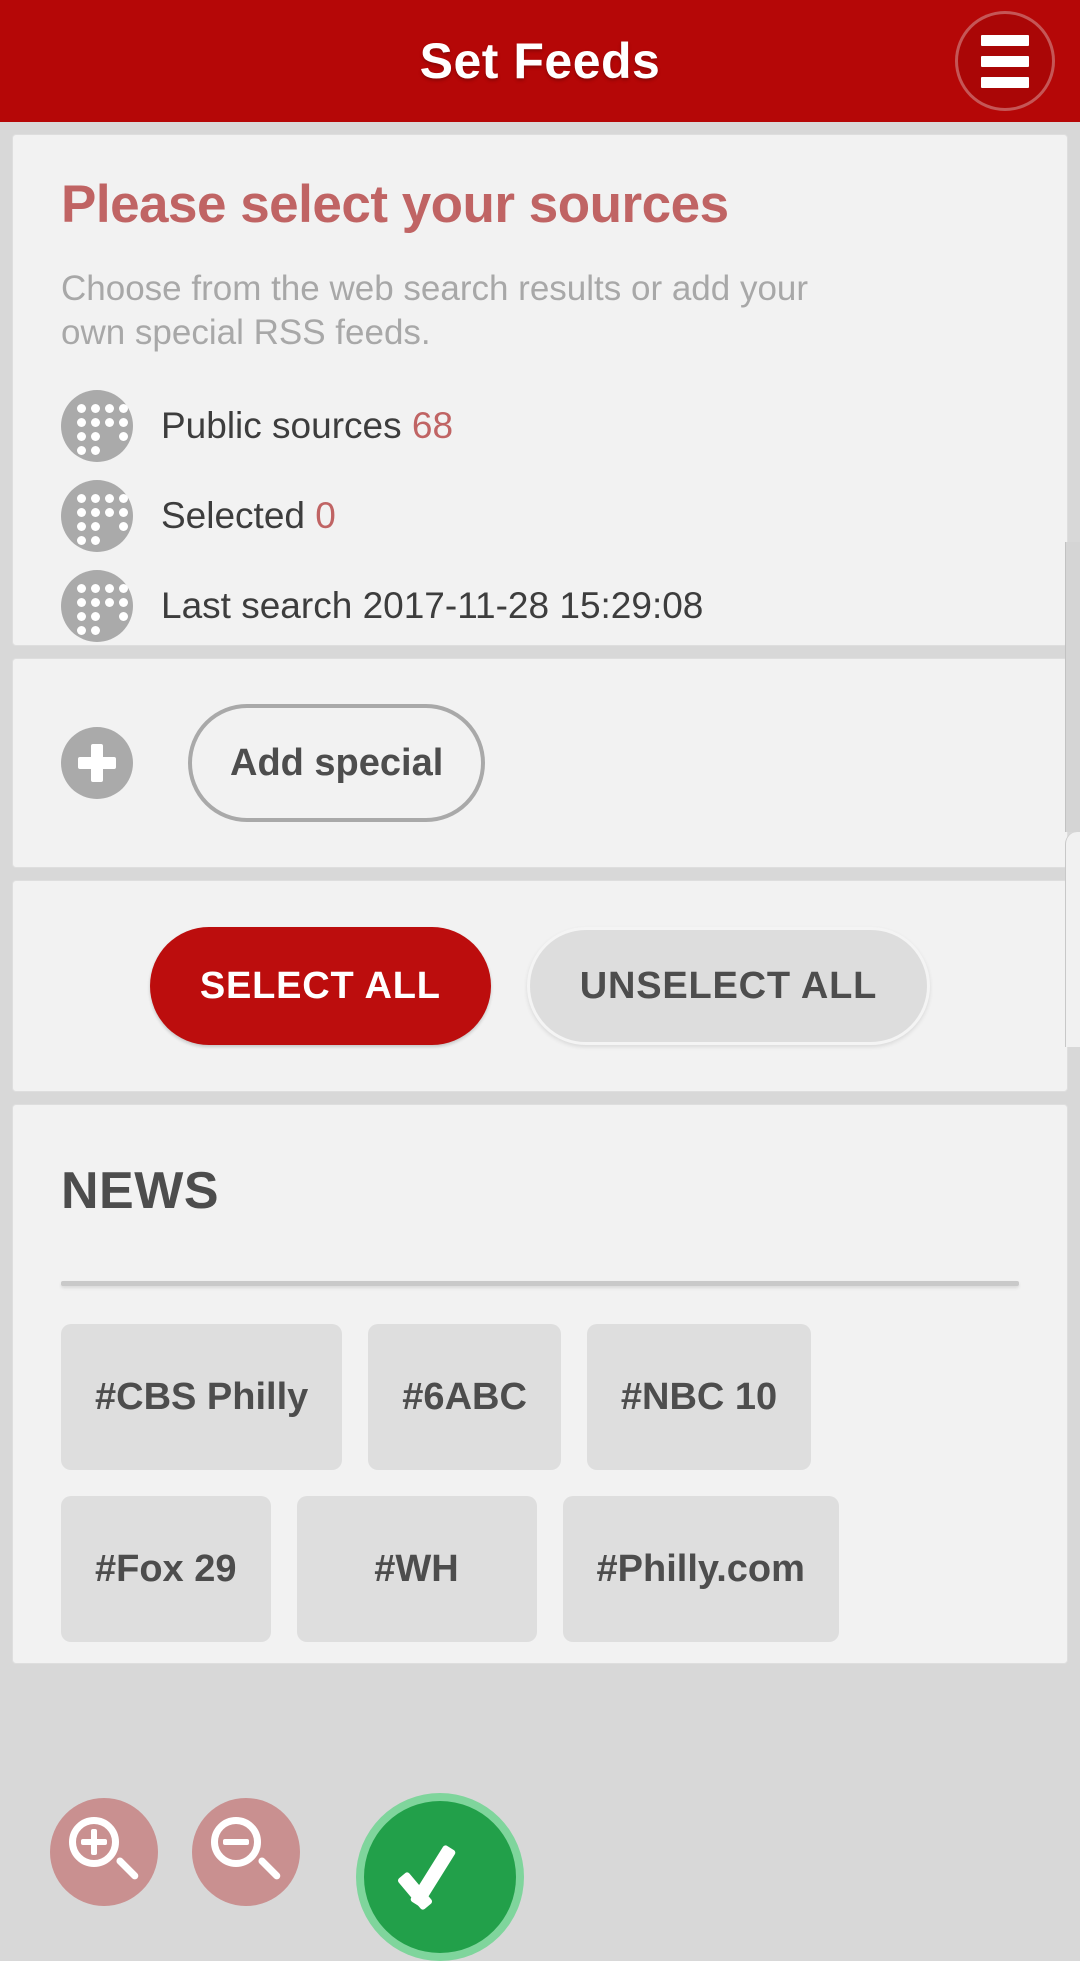 This screenshot has width=1080, height=1961. I want to click on bulk-actions-card: SELECT ALL UNSELECT ALL, so click(540, 986).